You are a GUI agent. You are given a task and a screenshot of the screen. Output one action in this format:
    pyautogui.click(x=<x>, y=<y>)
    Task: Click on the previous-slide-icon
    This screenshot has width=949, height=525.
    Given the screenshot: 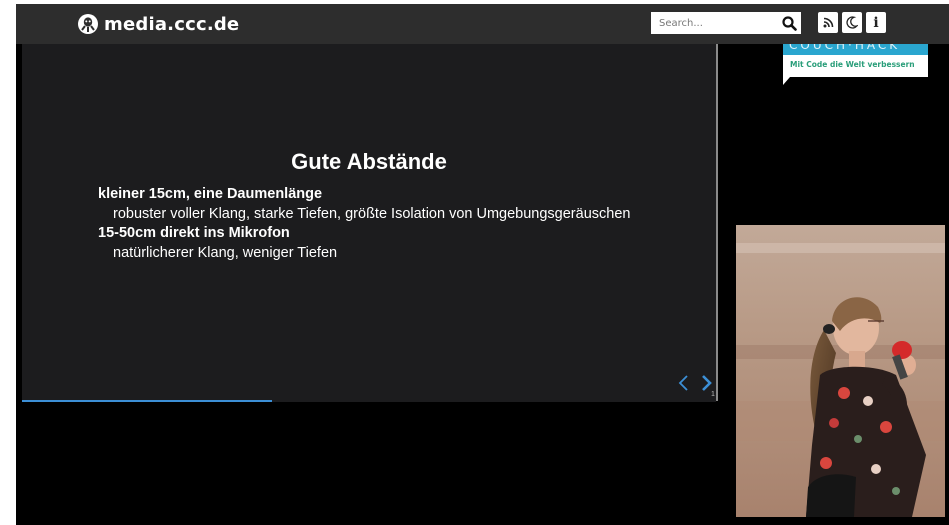 What is the action you would take?
    pyautogui.click(x=684, y=383)
    